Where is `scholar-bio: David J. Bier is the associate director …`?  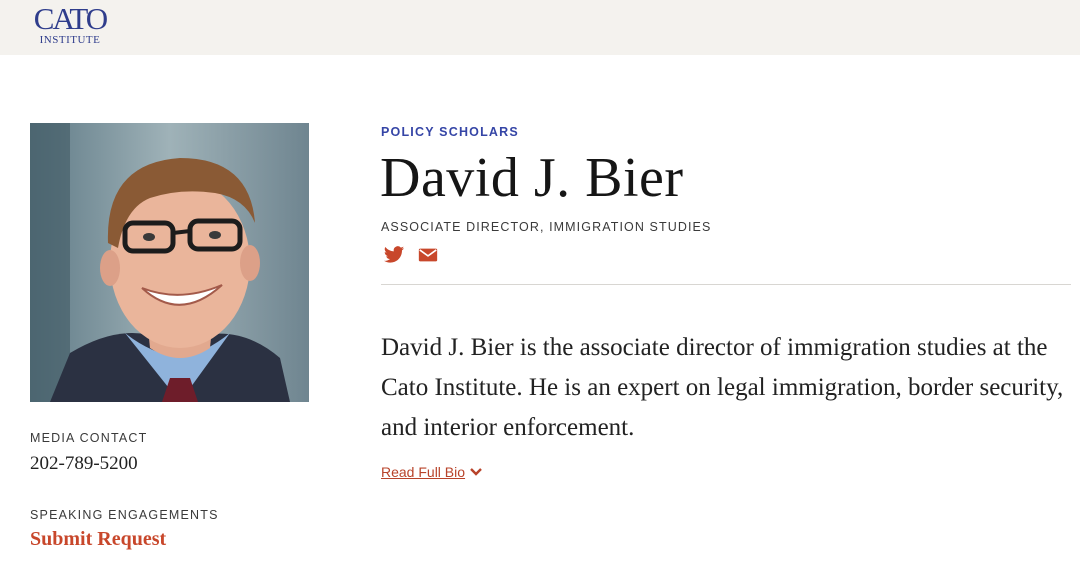
scholar-bio: David J. Bier is the associate director … is located at coordinates (722, 387).